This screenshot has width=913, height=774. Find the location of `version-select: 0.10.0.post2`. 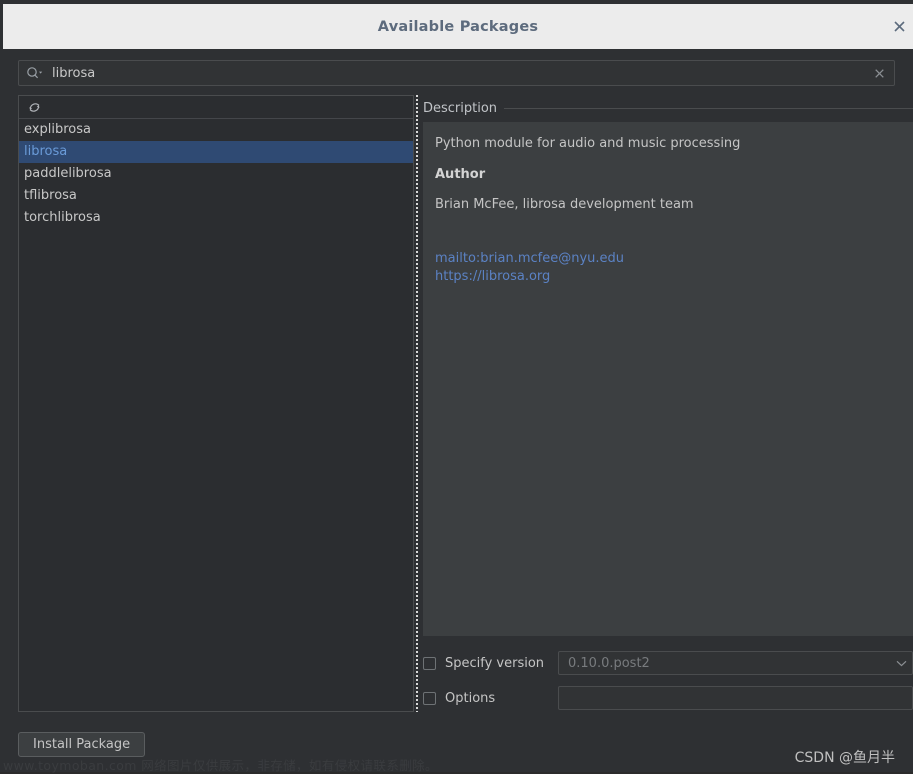

version-select: 0.10.0.post2 is located at coordinates (735, 663).